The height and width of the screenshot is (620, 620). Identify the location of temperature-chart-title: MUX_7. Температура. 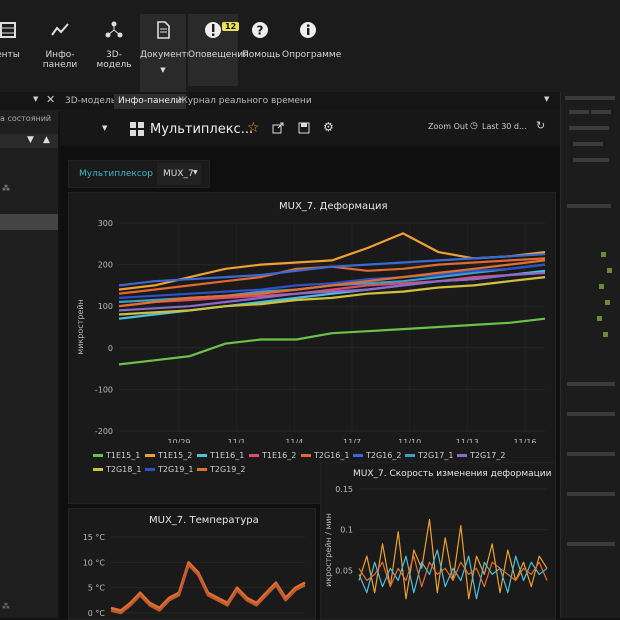
(204, 520).